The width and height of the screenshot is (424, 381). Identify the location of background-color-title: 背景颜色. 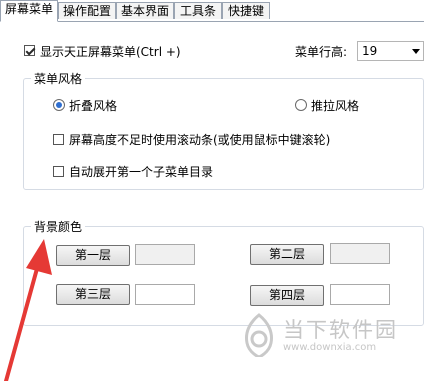
(58, 226).